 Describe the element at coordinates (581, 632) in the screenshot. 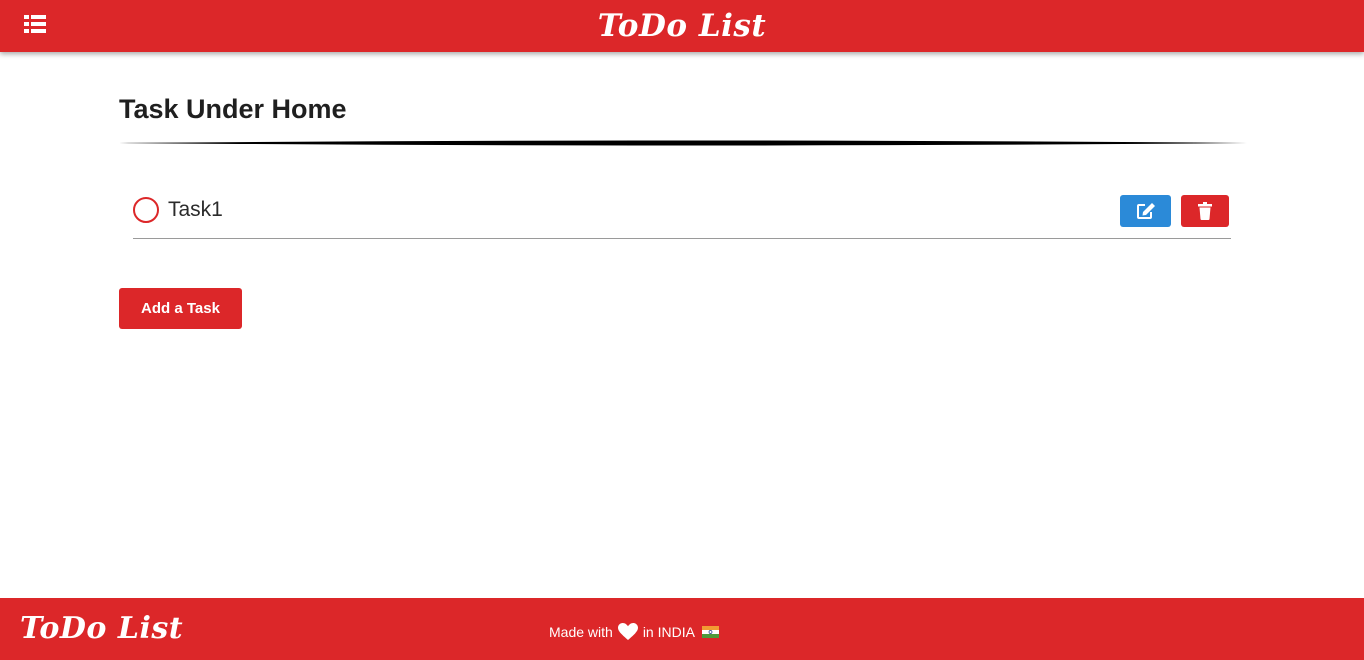

I see `made-with-text: Made with` at that location.